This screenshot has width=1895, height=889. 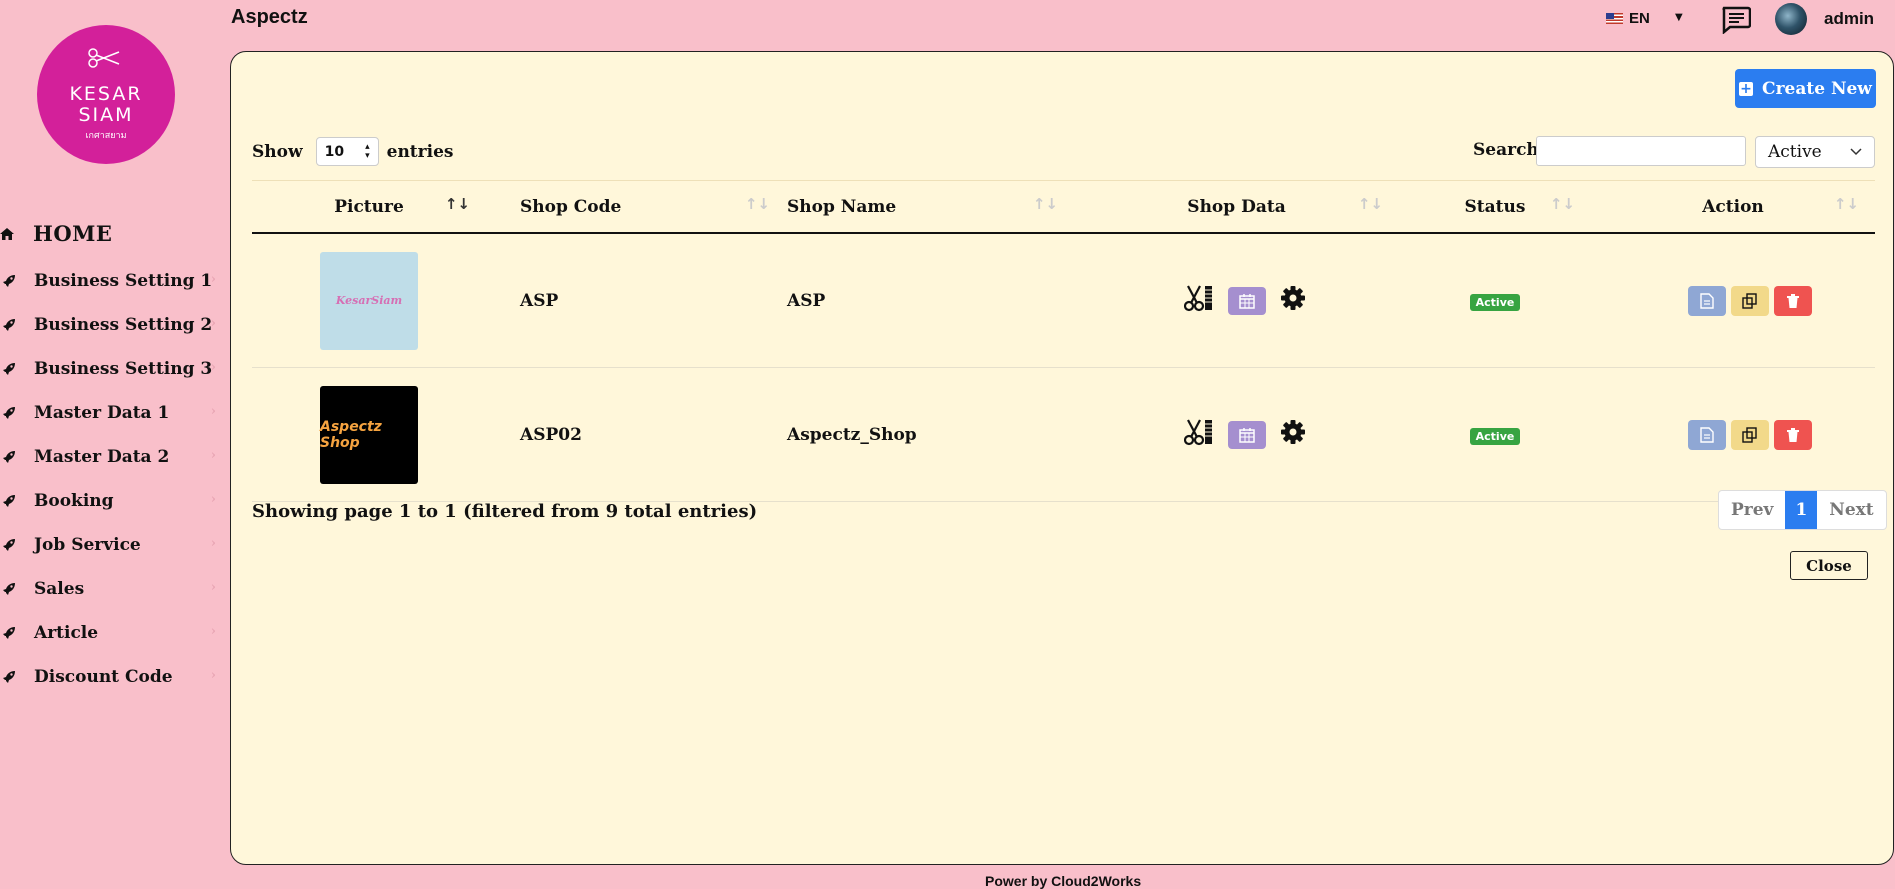 What do you see at coordinates (7, 233) in the screenshot?
I see `home-icon` at bounding box center [7, 233].